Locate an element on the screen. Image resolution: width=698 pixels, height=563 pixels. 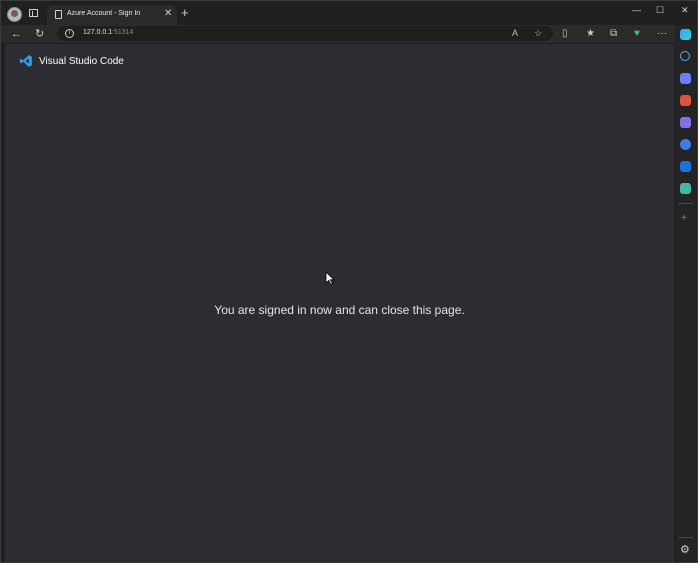
brand-header: Visual Studio Code is located at coordinates (71, 61).